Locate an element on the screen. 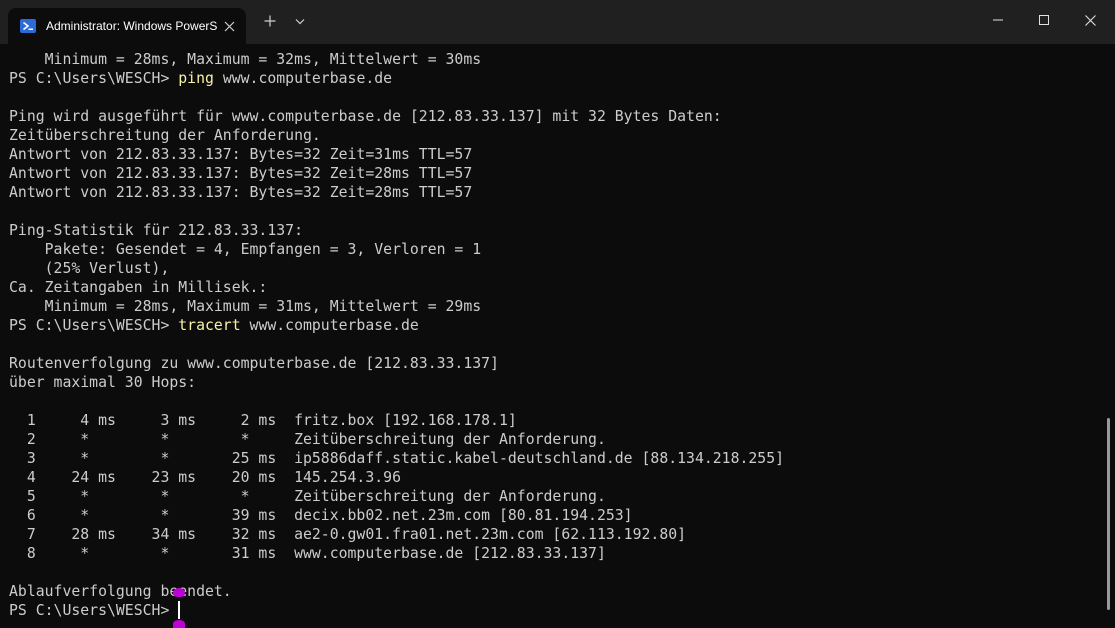 This screenshot has width=1115, height=628. chevron-down-icon is located at coordinates (300, 21).